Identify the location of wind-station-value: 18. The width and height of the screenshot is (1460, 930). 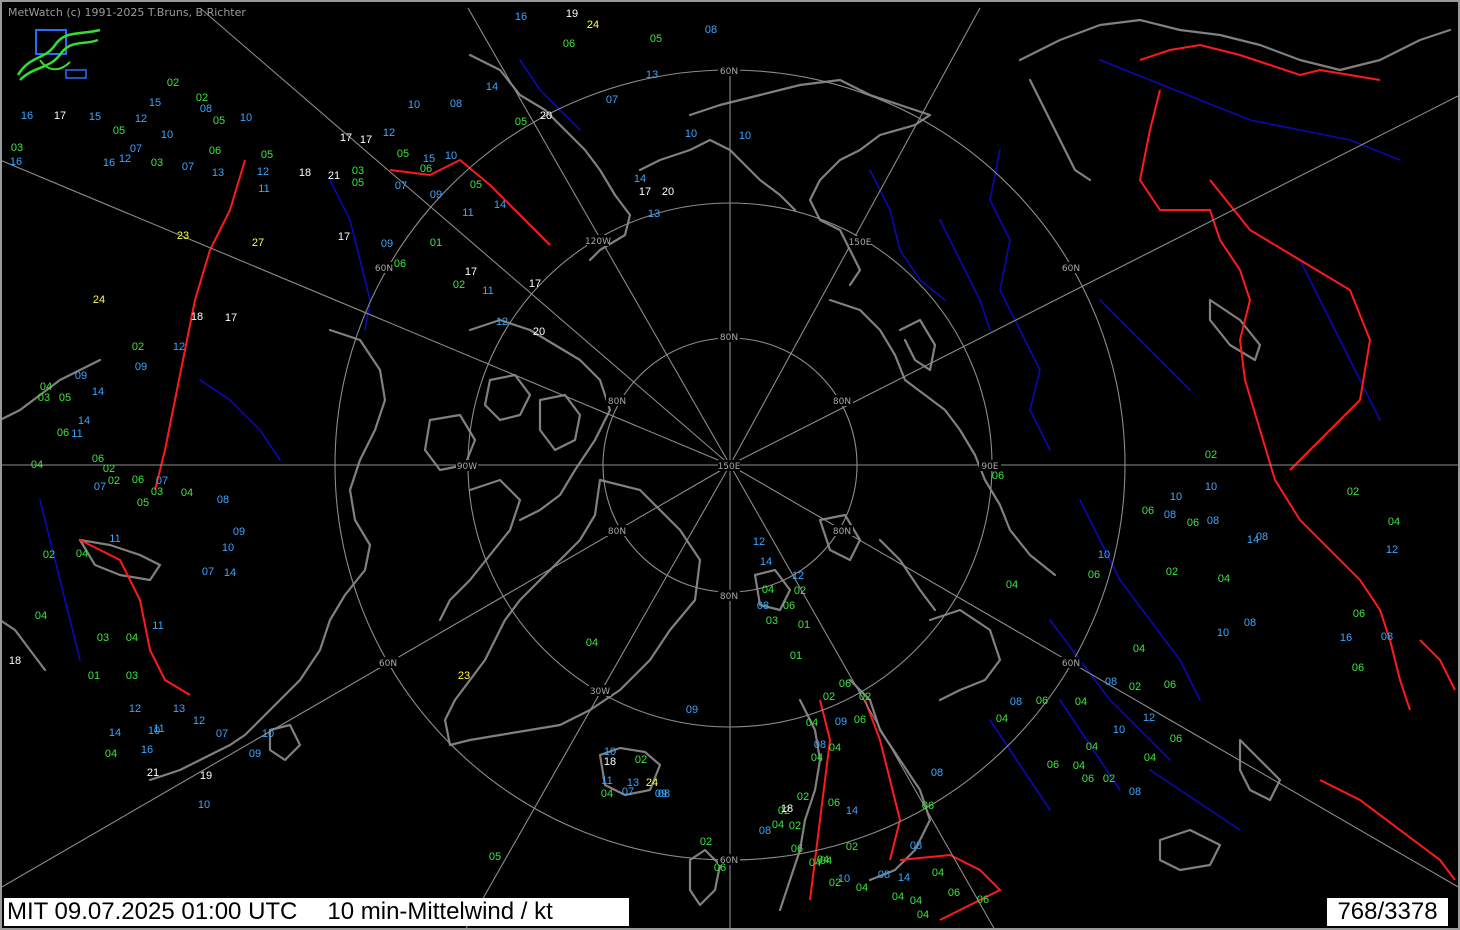
(305, 173).